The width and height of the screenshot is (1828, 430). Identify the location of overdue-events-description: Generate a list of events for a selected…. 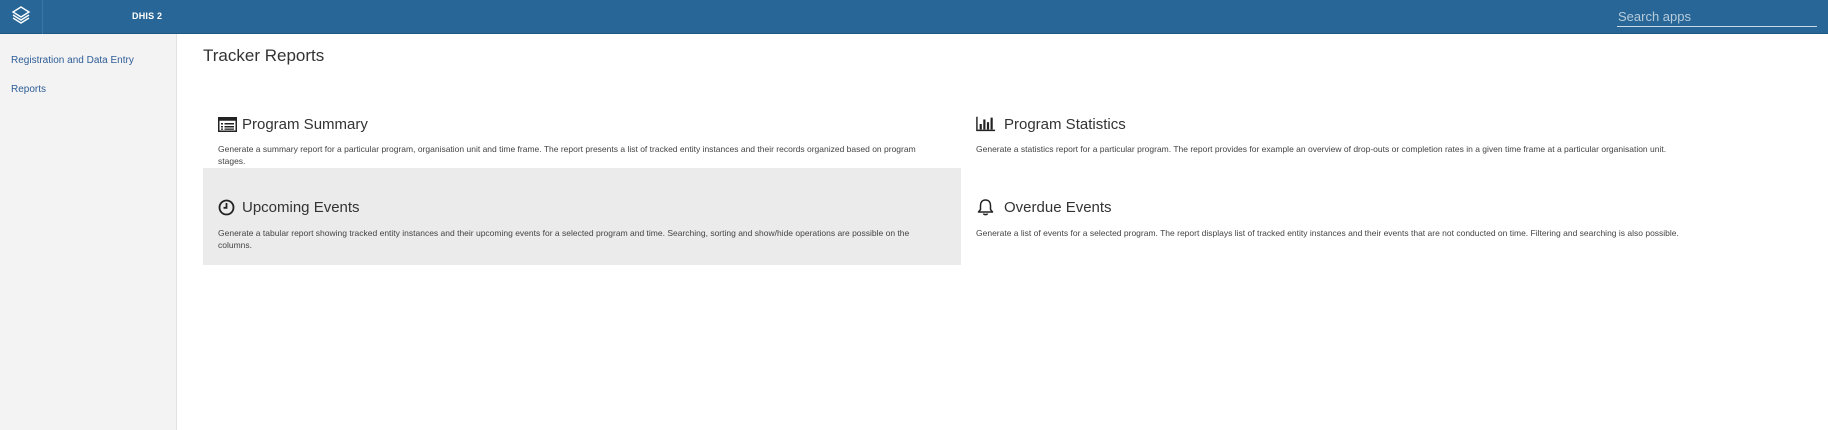
(1327, 233).